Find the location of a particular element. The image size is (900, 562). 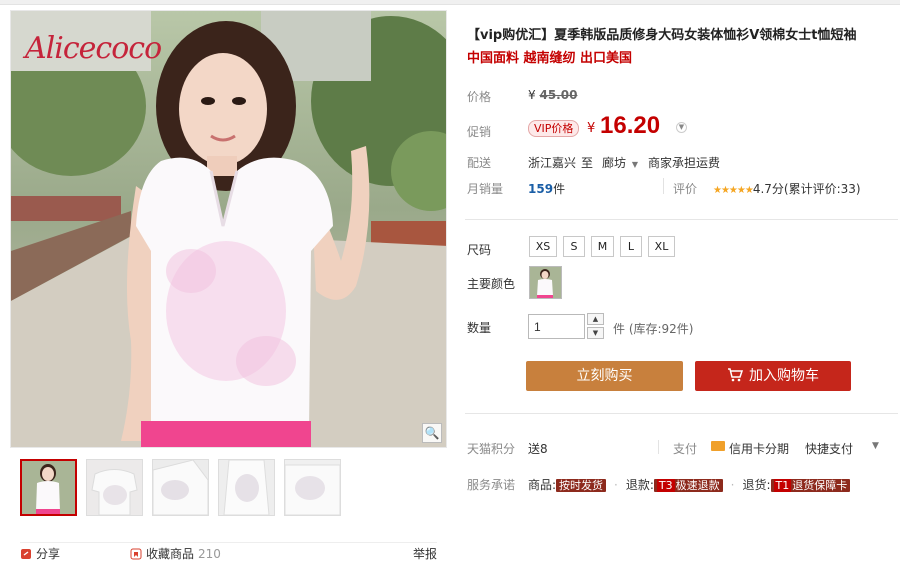

promo-label: 促销 is located at coordinates (479, 132).